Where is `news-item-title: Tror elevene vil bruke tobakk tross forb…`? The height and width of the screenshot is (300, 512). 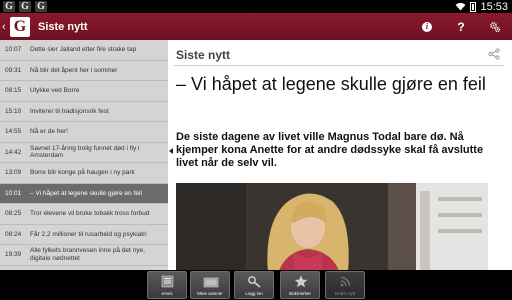
news-item-title: Tror elevene vil bruke tobakk tross forb… is located at coordinates (90, 213).